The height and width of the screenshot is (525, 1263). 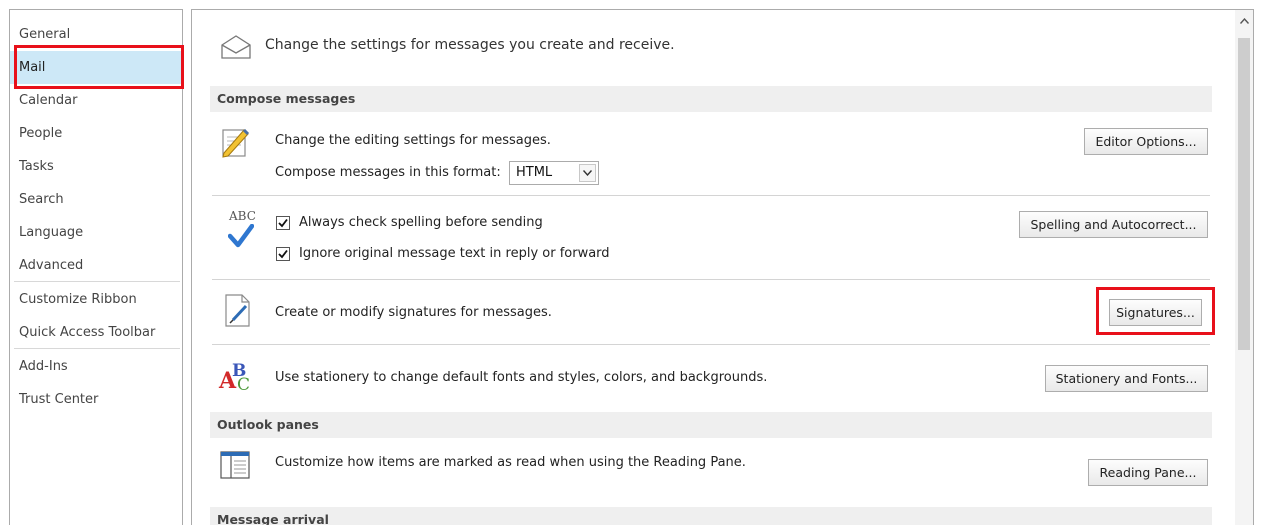 I want to click on sidebar-item-customize-ribbon: Customize Ribbon, so click(x=96, y=299).